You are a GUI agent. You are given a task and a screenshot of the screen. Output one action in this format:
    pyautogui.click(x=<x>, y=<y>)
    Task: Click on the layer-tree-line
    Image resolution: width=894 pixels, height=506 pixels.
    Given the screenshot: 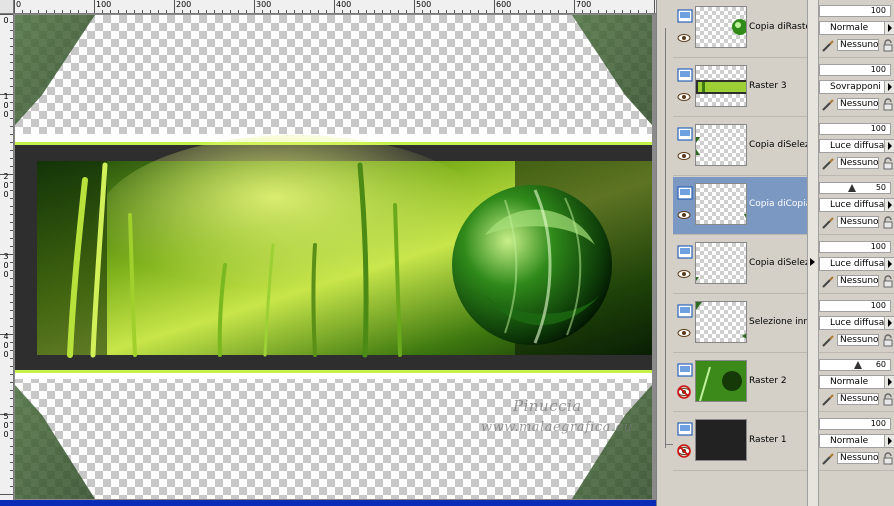 What is the action you would take?
    pyautogui.click(x=665, y=238)
    